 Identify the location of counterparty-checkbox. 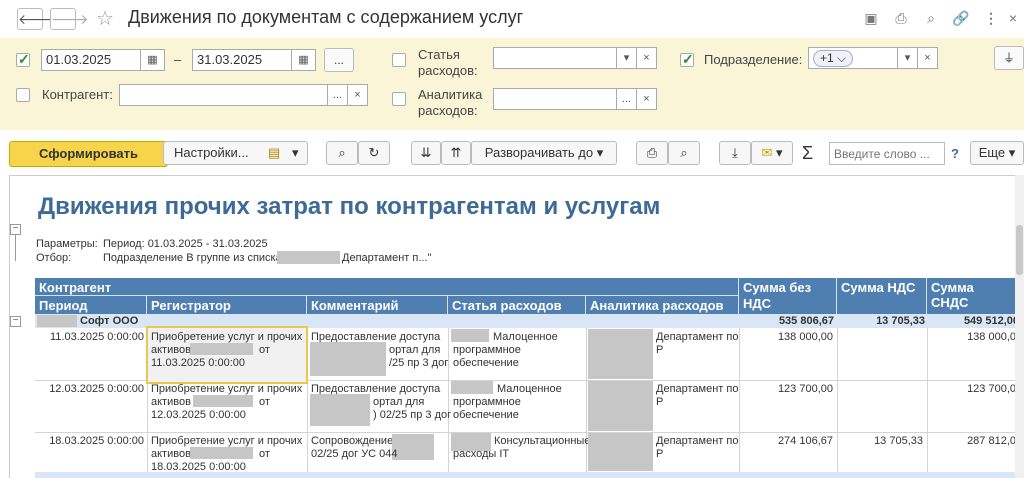
(23, 95).